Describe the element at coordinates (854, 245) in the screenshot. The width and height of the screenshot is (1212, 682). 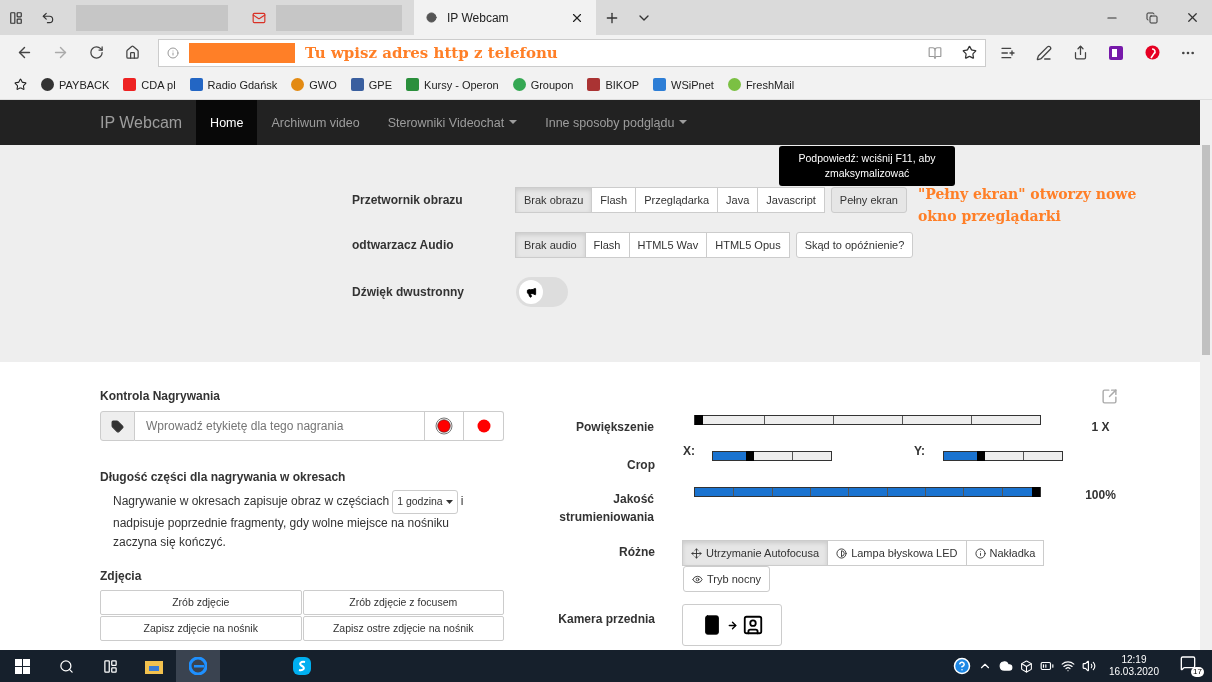
I see `option-button: Skąd to opóźnienie?` at that location.